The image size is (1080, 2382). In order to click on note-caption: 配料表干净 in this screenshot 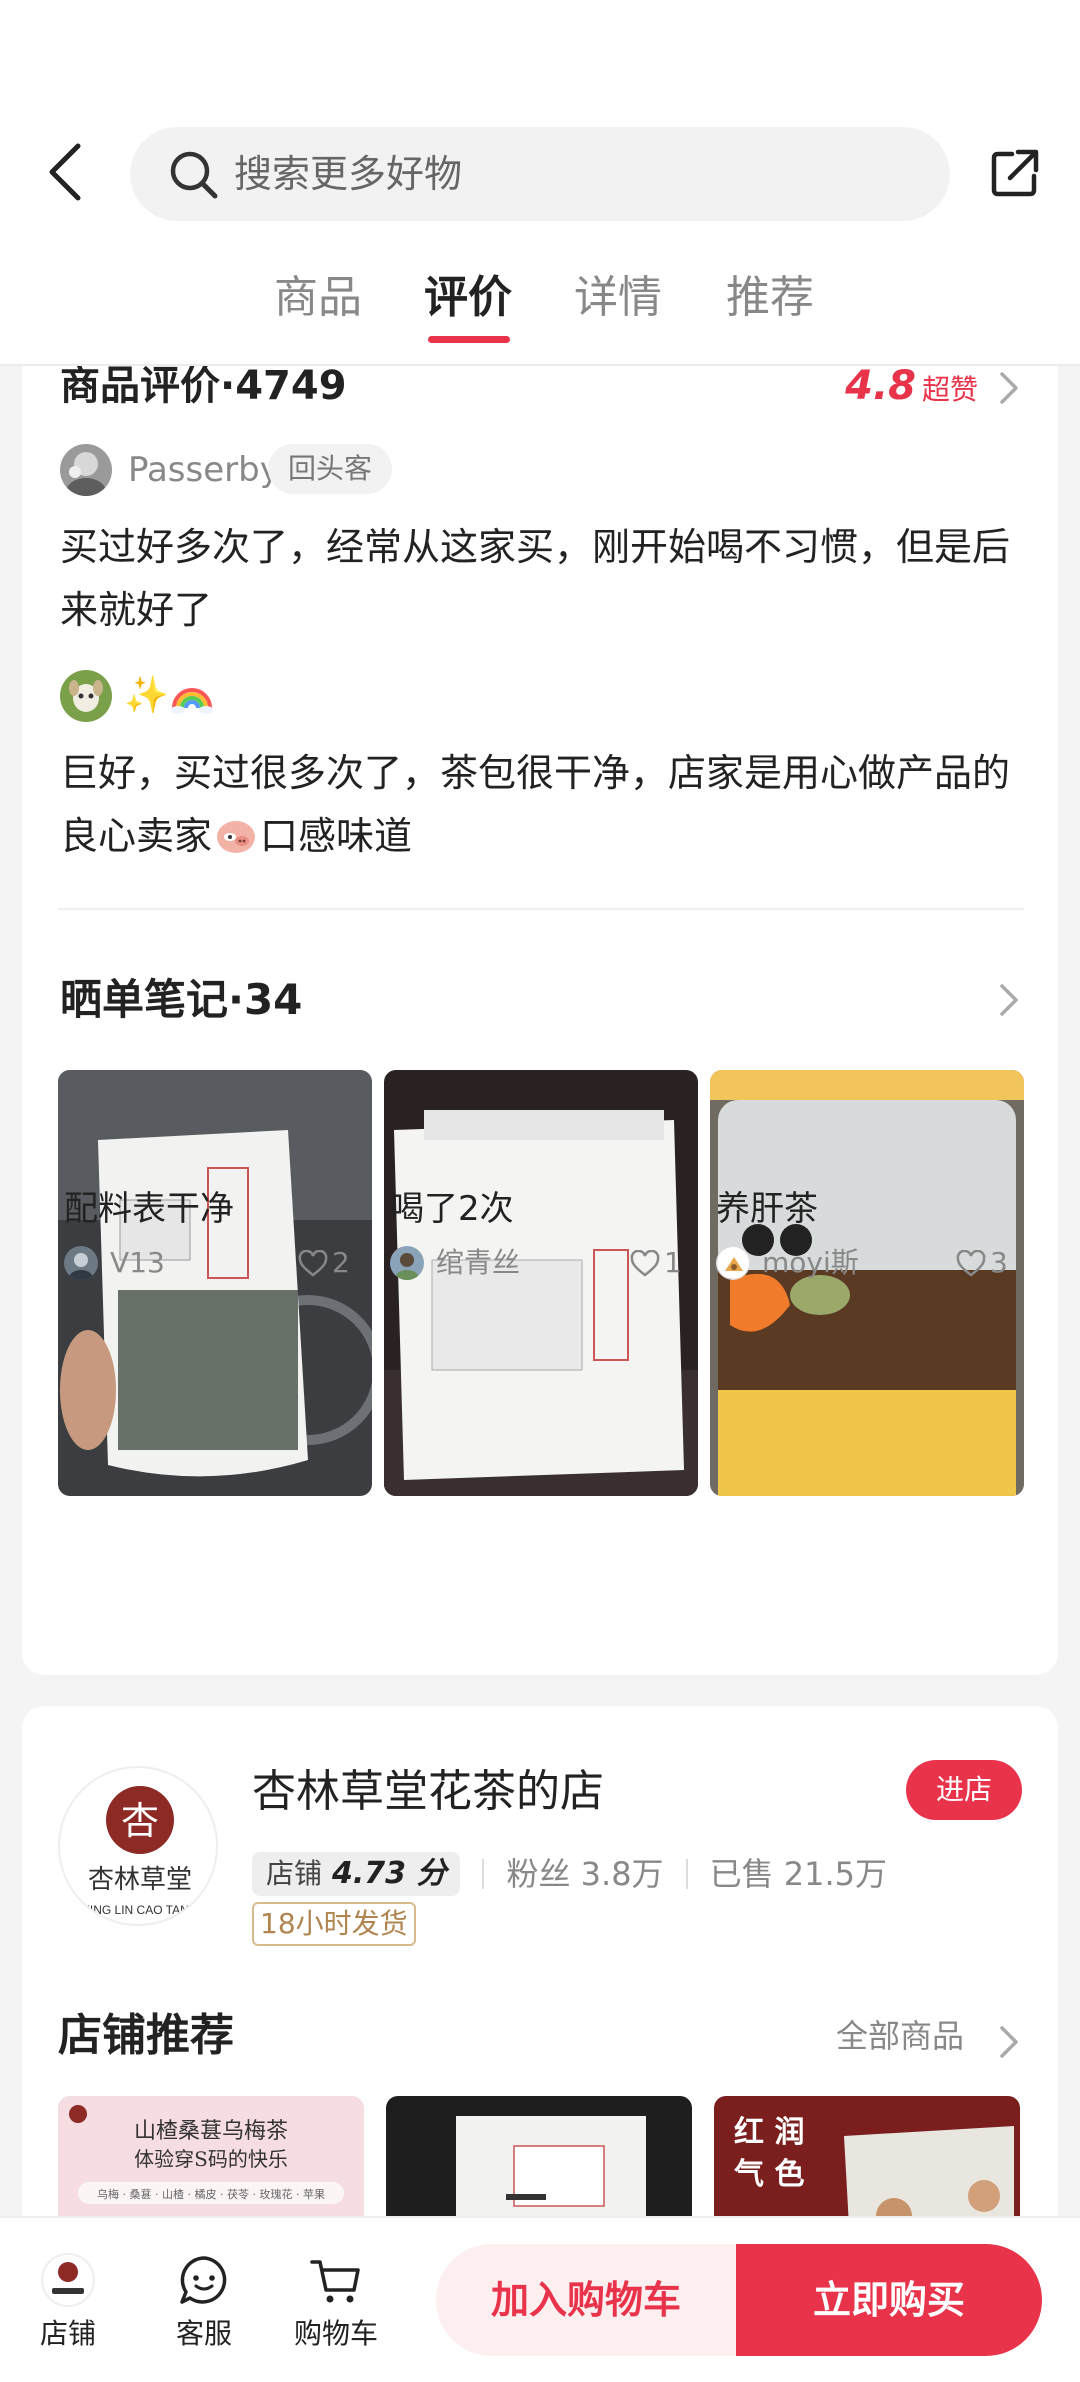, I will do `click(149, 1209)`.